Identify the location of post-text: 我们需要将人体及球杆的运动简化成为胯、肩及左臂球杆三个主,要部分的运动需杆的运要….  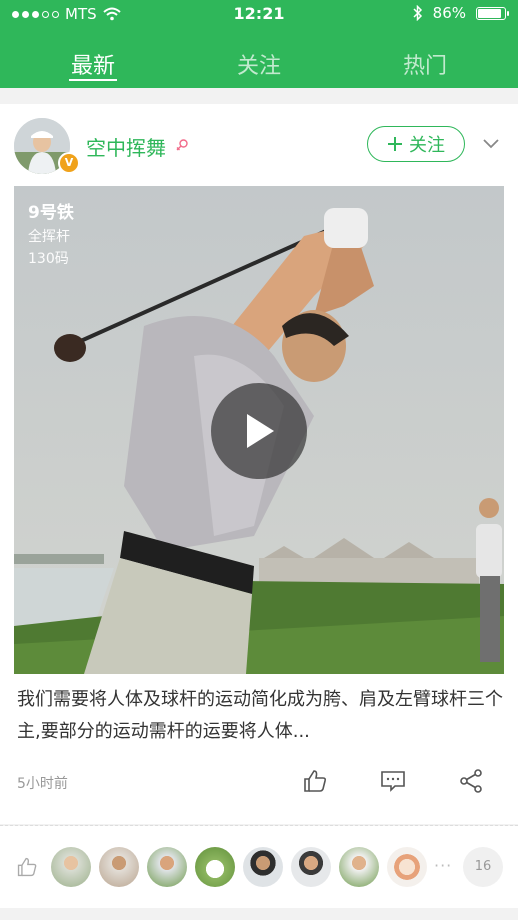
(260, 715).